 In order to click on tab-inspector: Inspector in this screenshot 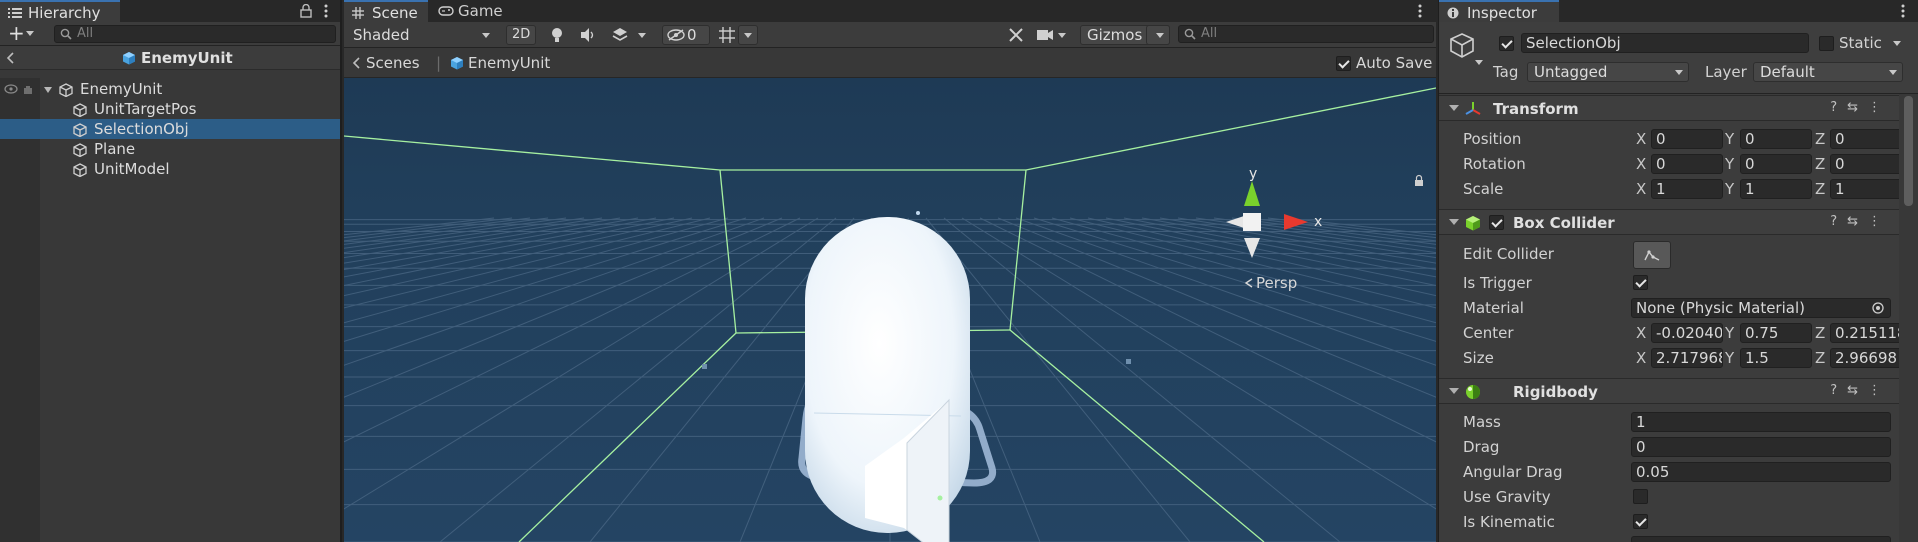, I will do `click(1499, 11)`.